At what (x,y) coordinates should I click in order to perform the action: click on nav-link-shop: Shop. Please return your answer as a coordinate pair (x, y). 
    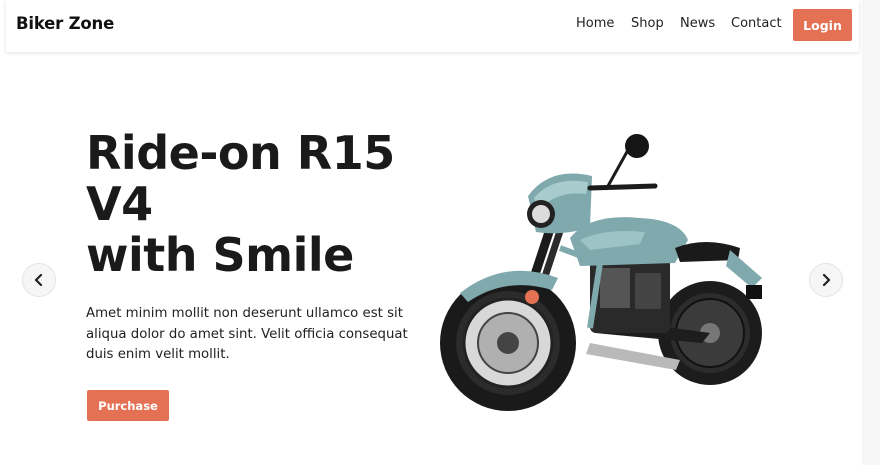
    Looking at the image, I should click on (647, 23).